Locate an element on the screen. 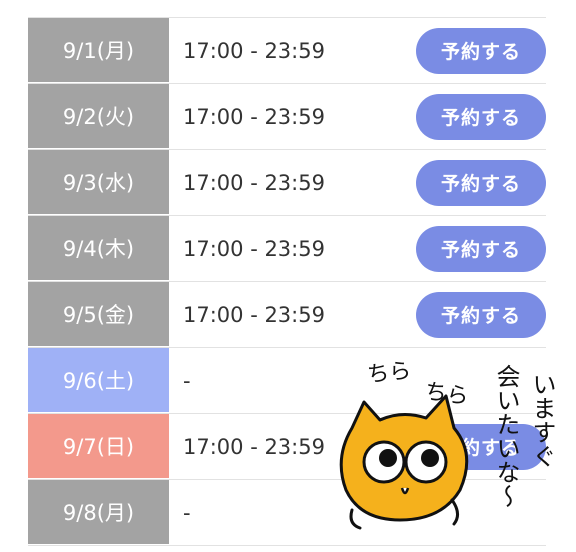 This screenshot has width=576, height=552. schedule-row: 9/6(土) - is located at coordinates (287, 380).